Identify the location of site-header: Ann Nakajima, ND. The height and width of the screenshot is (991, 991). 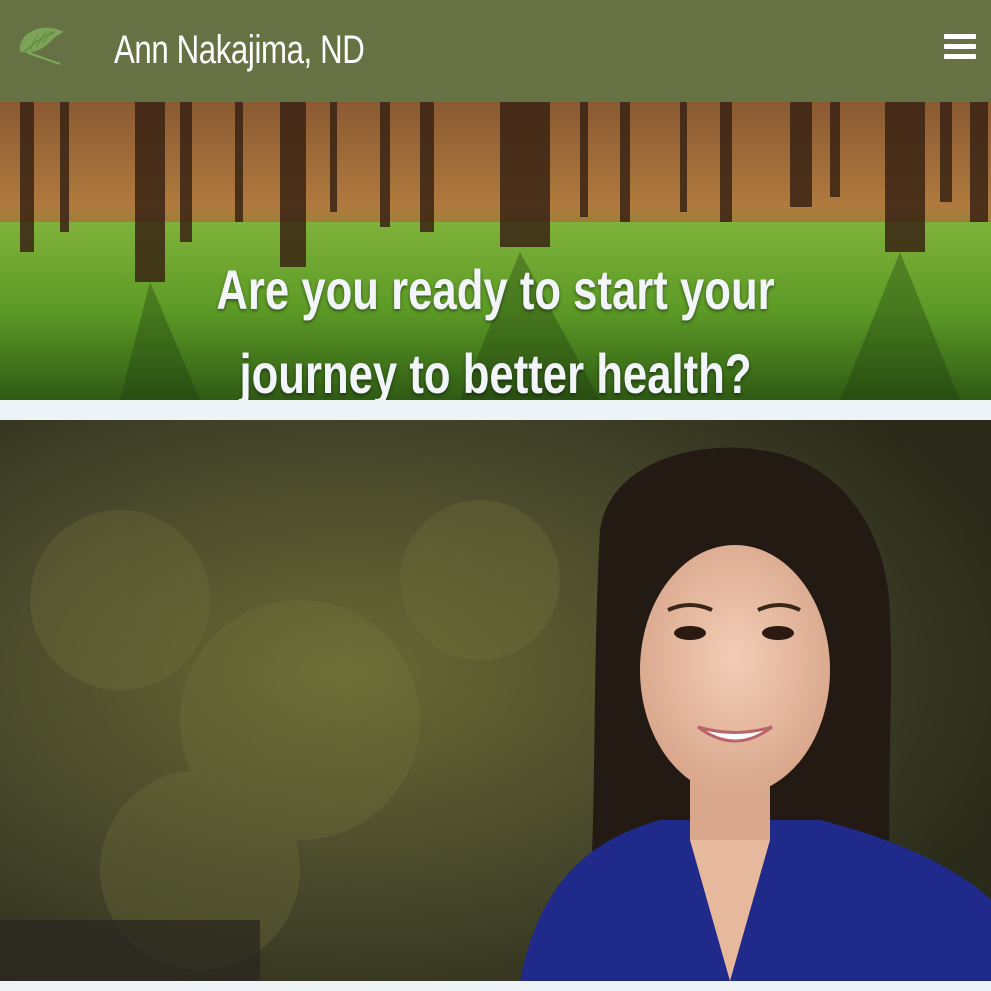
(495, 51).